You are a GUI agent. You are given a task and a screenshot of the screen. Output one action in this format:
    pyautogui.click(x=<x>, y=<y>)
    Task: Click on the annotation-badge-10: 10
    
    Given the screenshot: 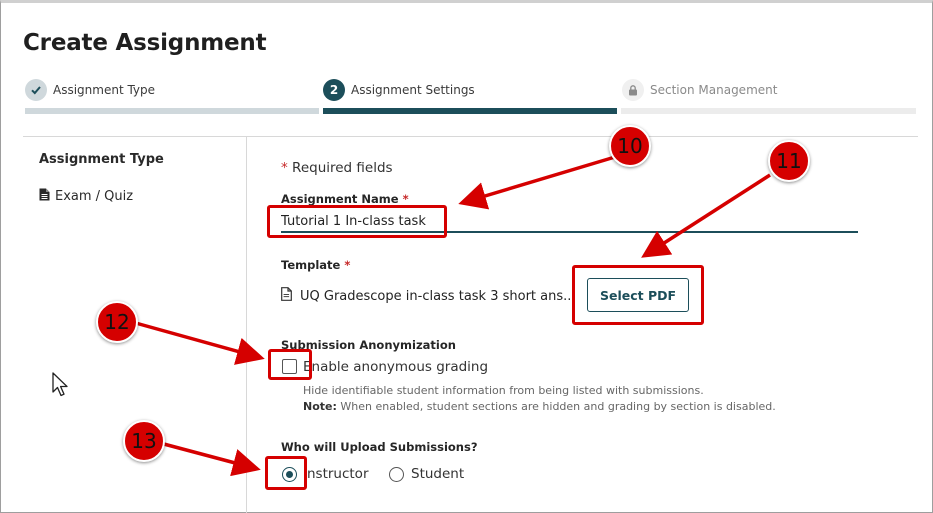 What is the action you would take?
    pyautogui.click(x=630, y=146)
    